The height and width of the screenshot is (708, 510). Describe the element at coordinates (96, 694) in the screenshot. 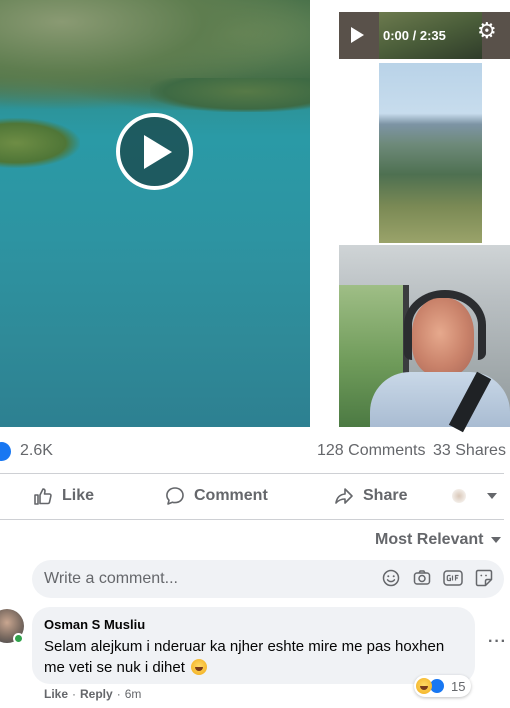

I see `comment-reply-link: Reply` at that location.